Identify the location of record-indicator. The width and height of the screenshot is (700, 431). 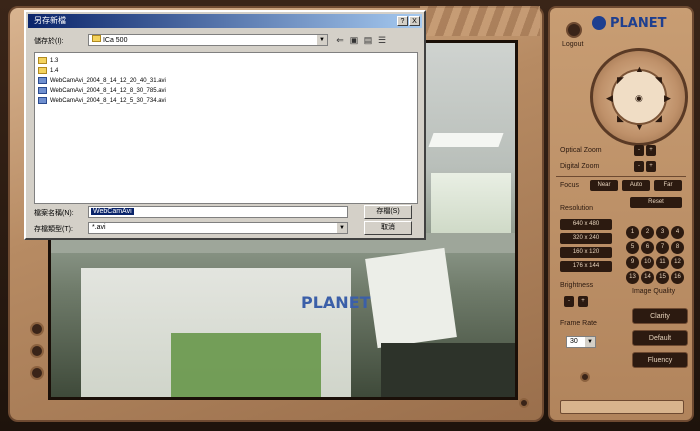
(524, 403).